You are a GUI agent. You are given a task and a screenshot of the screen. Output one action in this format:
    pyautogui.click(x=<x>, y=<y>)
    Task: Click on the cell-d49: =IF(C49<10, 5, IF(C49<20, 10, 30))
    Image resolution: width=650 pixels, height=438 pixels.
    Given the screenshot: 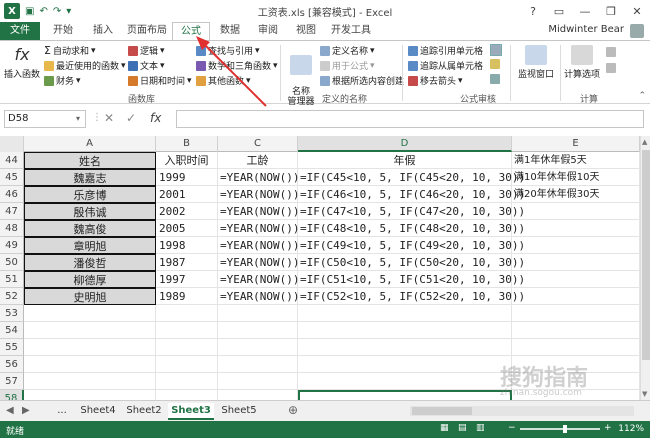 What is the action you would take?
    pyautogui.click(x=411, y=245)
    